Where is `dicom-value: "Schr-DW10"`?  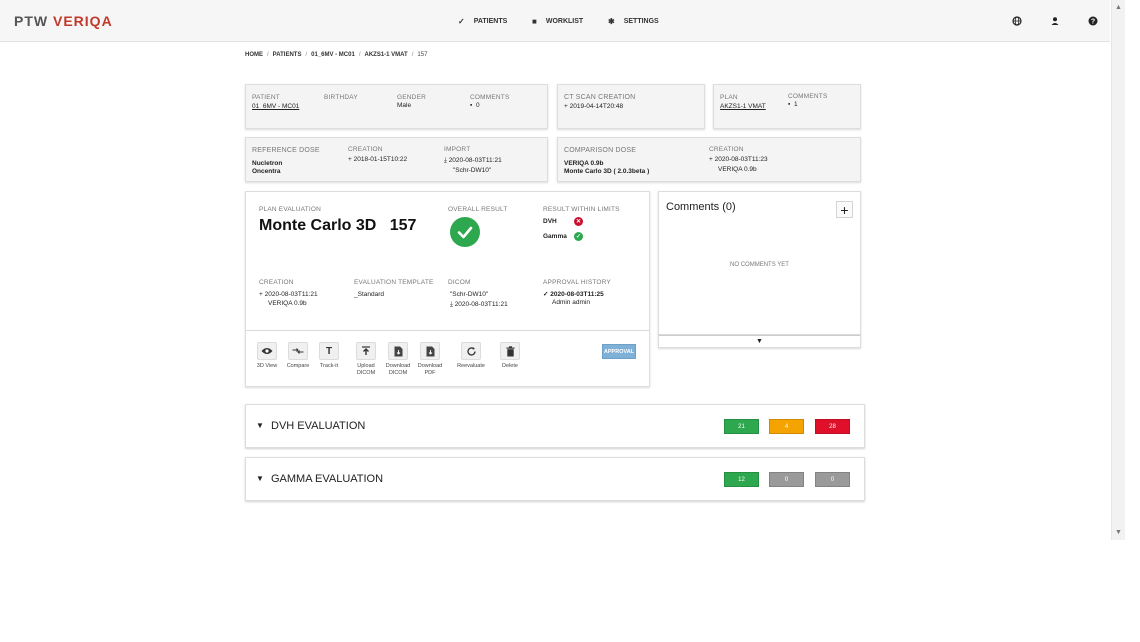 dicom-value: "Schr-DW10" is located at coordinates (469, 294).